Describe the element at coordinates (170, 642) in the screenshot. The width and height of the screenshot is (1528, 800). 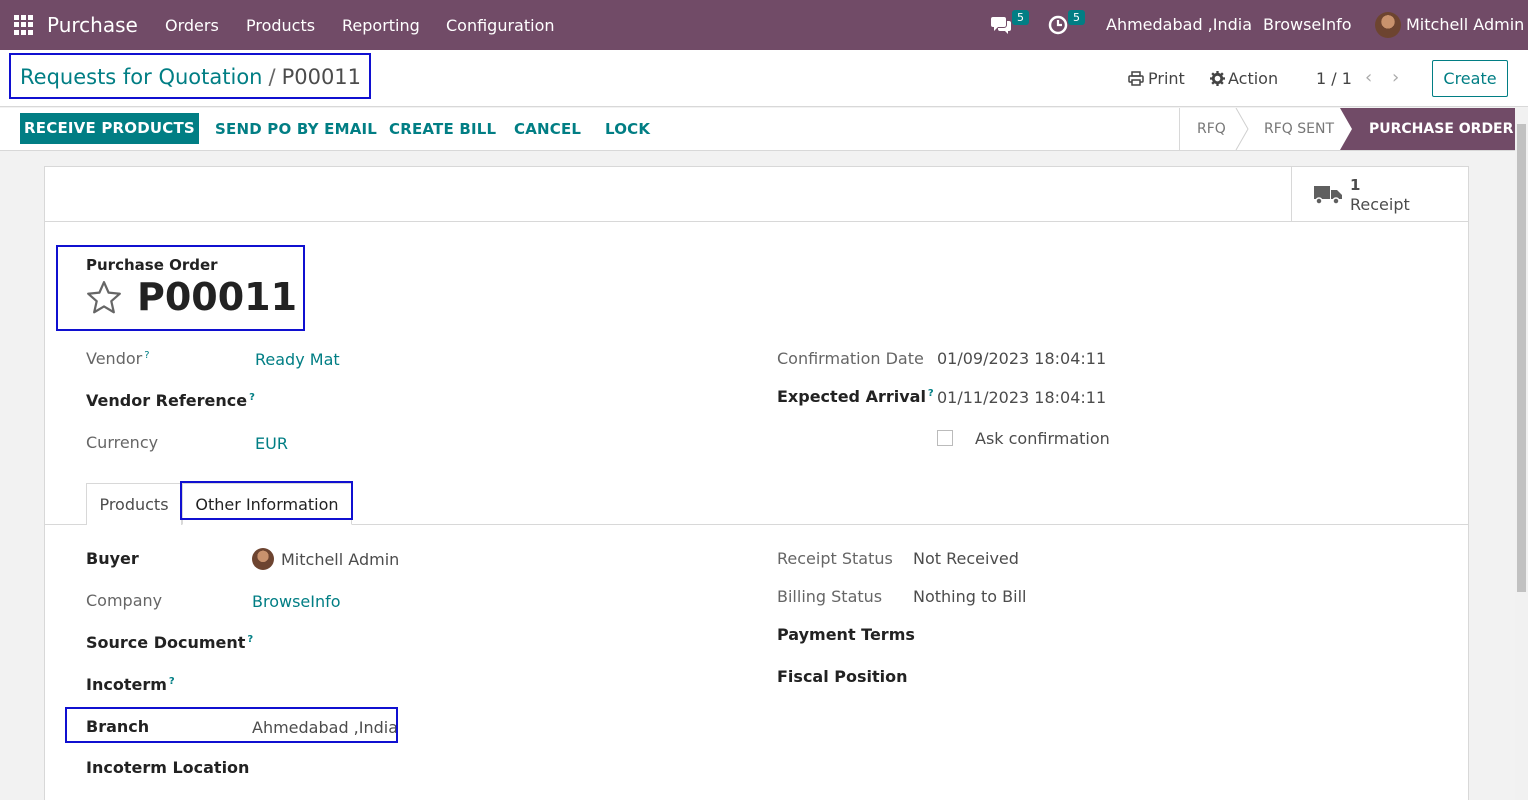
I see `source-document-label: Source Document?` at that location.